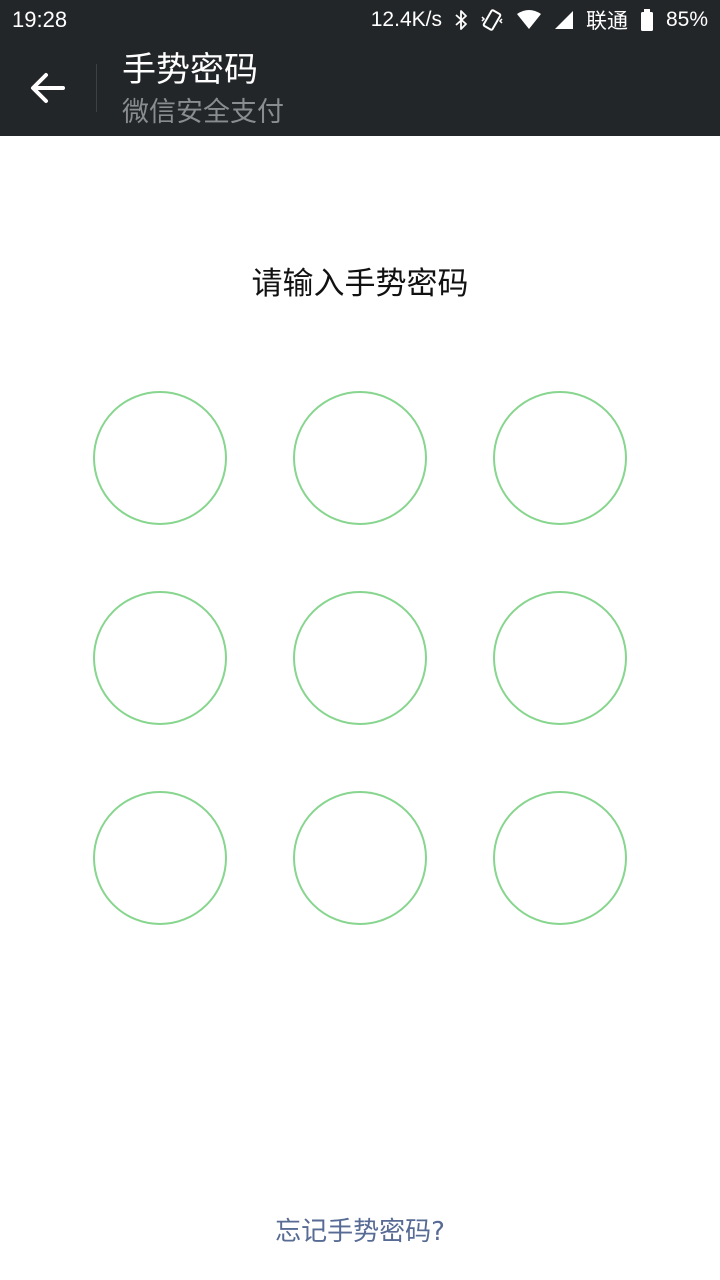 The width and height of the screenshot is (720, 1280). Describe the element at coordinates (360, 88) in the screenshot. I see `action-bar: 手势密码 微信安全支付` at that location.